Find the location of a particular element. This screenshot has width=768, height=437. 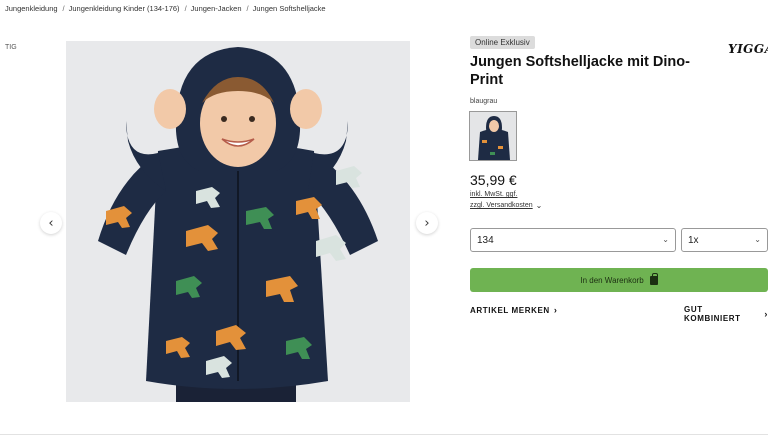

image-prev-button: ‹ is located at coordinates (51, 223).